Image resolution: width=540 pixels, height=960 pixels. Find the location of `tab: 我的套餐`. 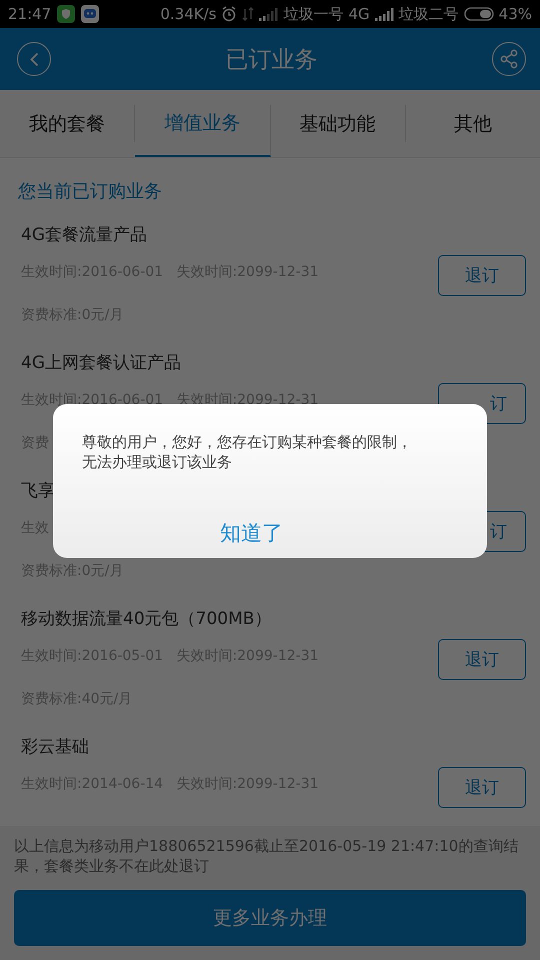

tab: 我的套餐 is located at coordinates (68, 123).